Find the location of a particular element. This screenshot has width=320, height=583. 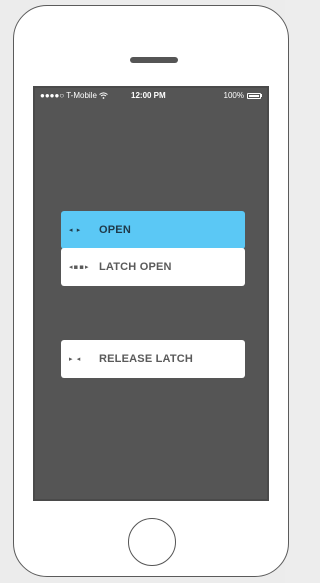

carrier-signal: ●●●●○ T-Mobile is located at coordinates (74, 95).